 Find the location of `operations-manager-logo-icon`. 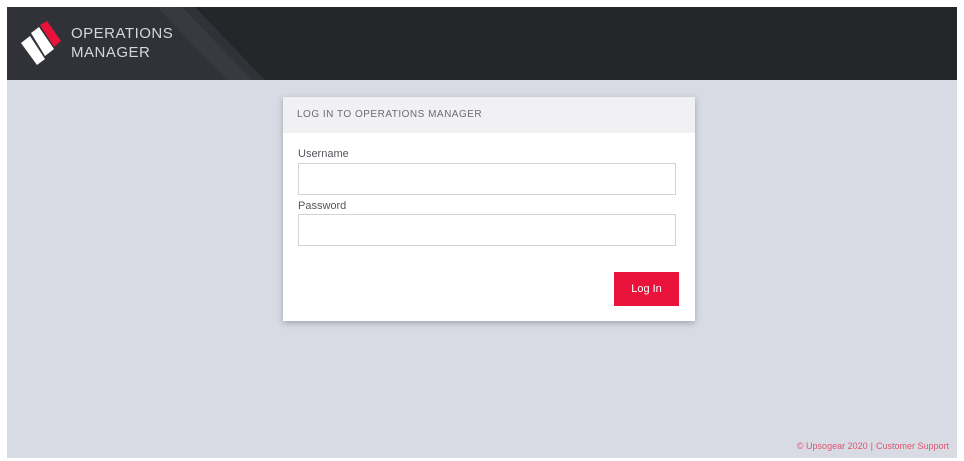

operations-manager-logo-icon is located at coordinates (41, 43).